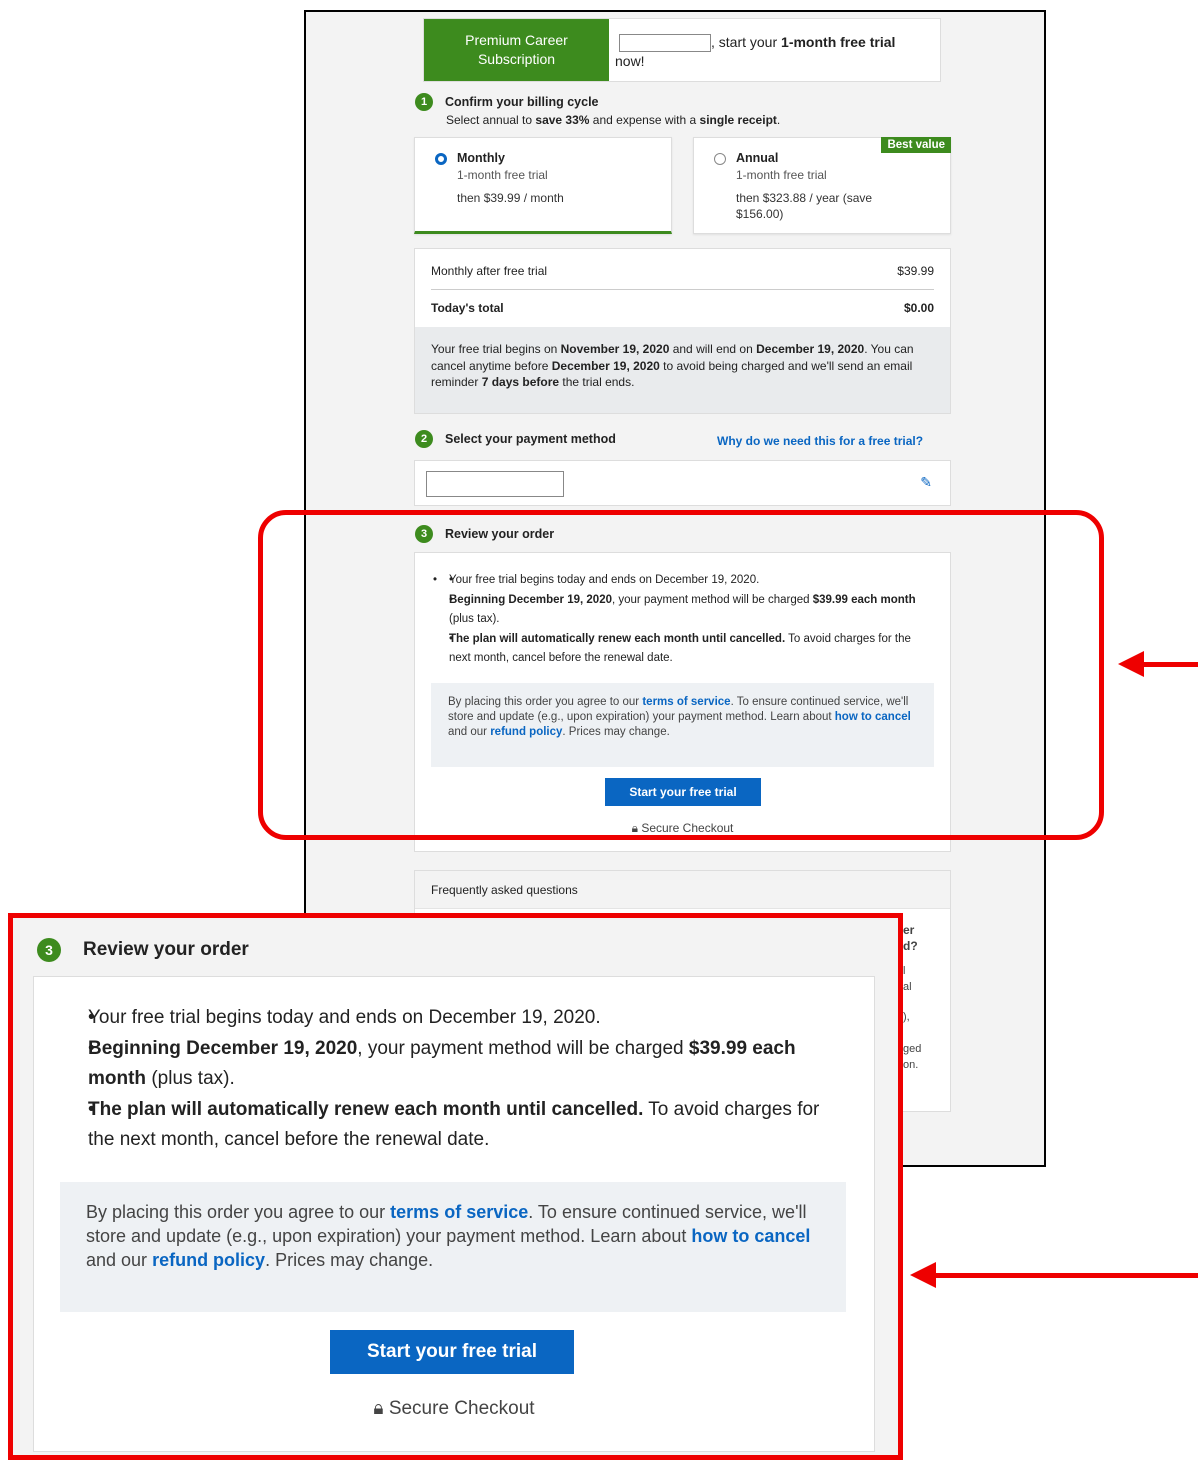  What do you see at coordinates (682, 483) in the screenshot?
I see `payment-method-box: ✎` at bounding box center [682, 483].